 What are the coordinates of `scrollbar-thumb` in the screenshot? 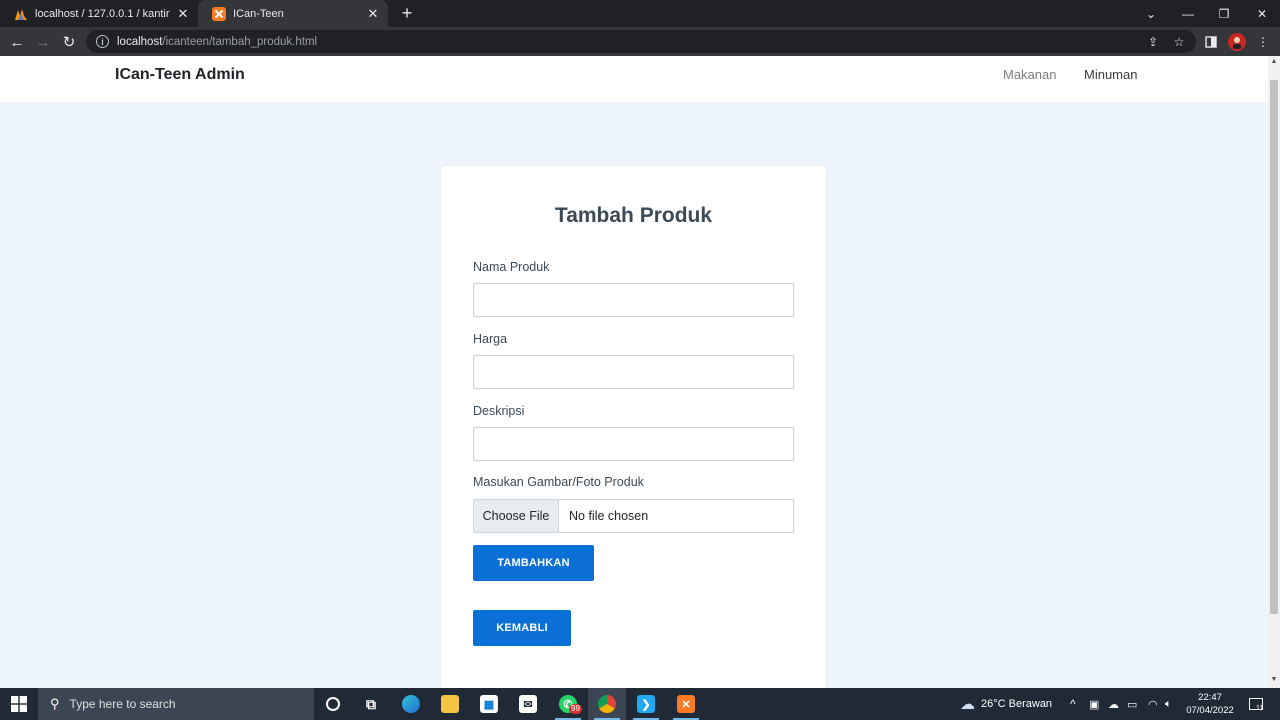 It's located at (1274, 347).